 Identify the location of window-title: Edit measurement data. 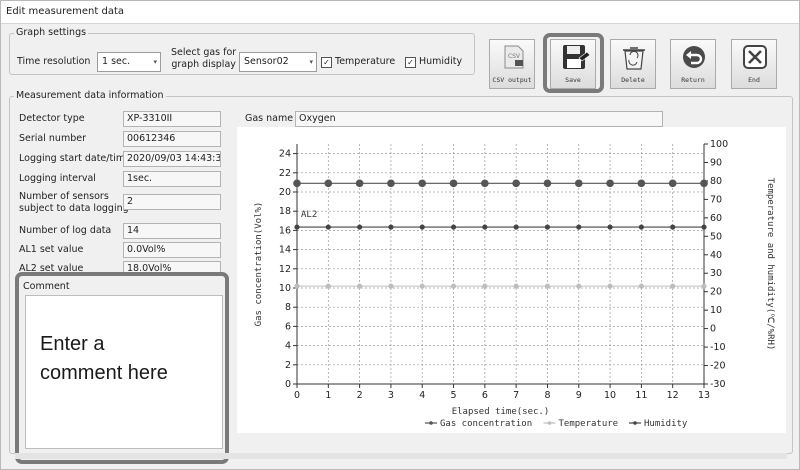
(65, 11).